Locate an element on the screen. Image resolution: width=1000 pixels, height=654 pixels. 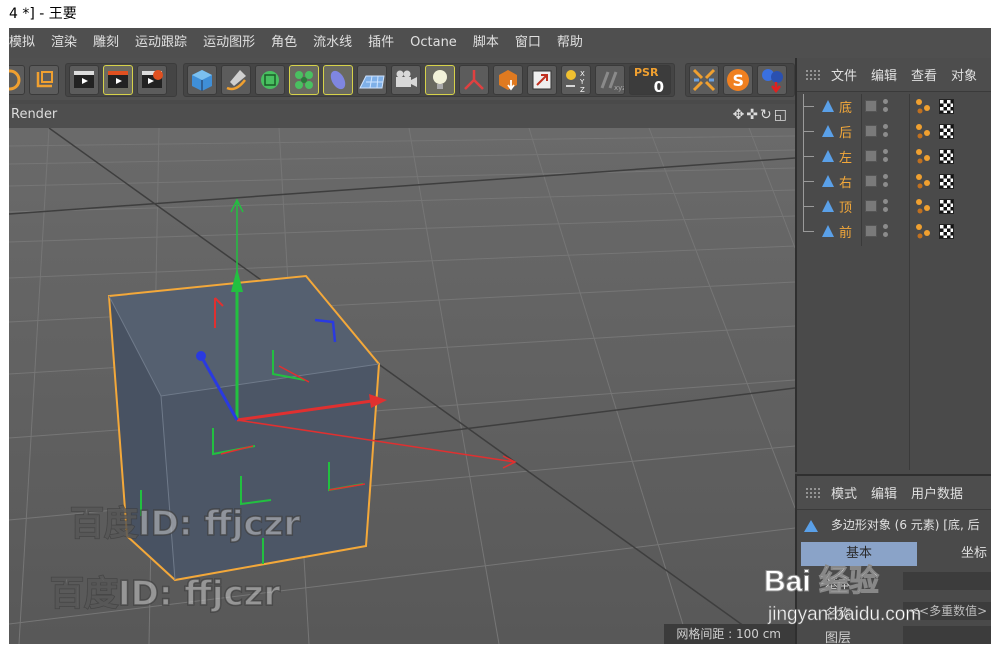
menu-mograph: 运动图形 is located at coordinates (228, 43).